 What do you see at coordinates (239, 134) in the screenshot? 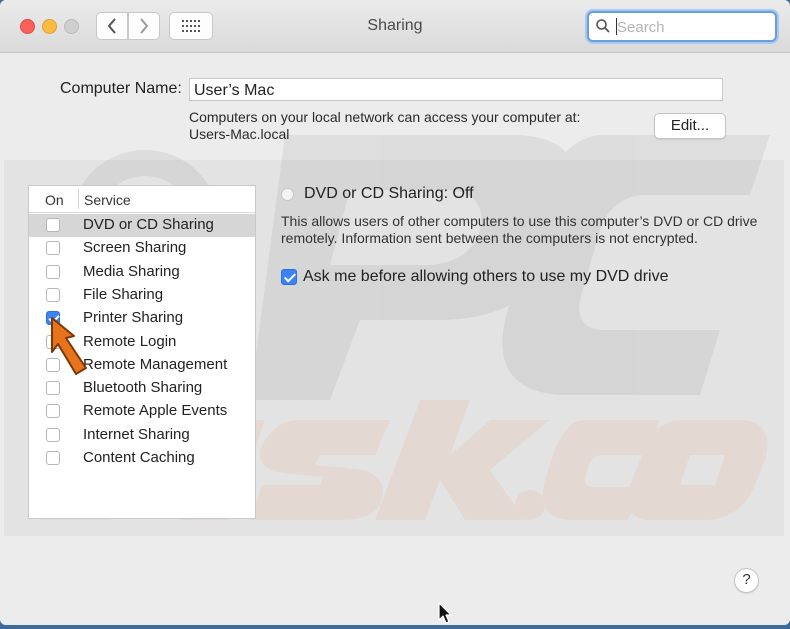
I see `local-hostname: Users-Mac.local` at bounding box center [239, 134].